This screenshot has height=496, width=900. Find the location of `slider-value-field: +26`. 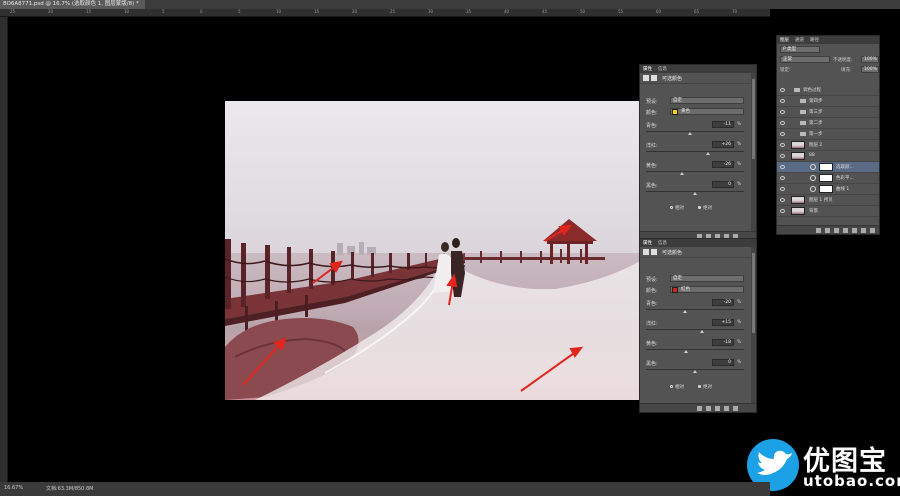

slider-value-field: +26 is located at coordinates (723, 144).